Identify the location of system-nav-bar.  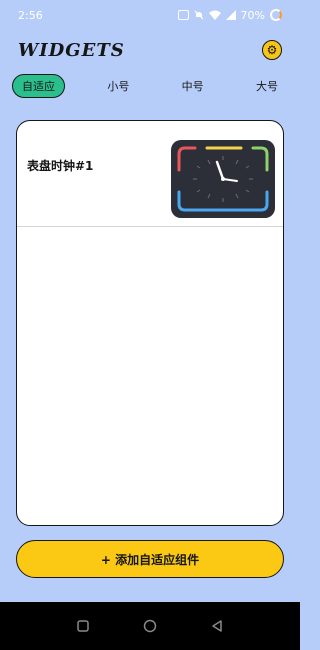
(150, 626).